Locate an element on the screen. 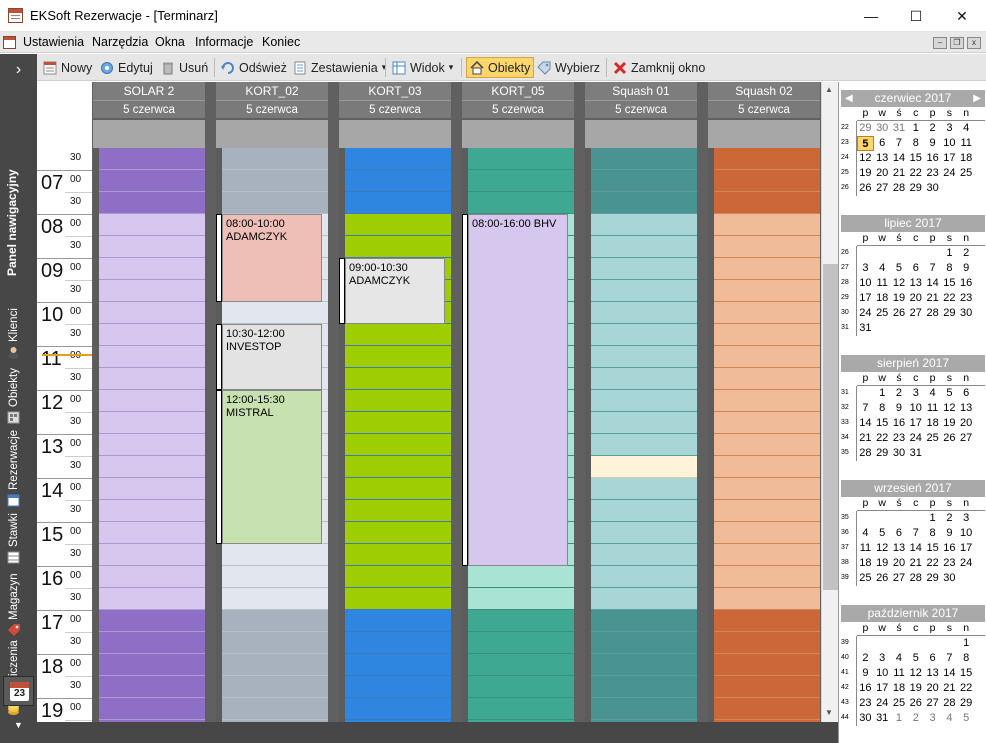  calendar-day: 13 is located at coordinates (915, 283).